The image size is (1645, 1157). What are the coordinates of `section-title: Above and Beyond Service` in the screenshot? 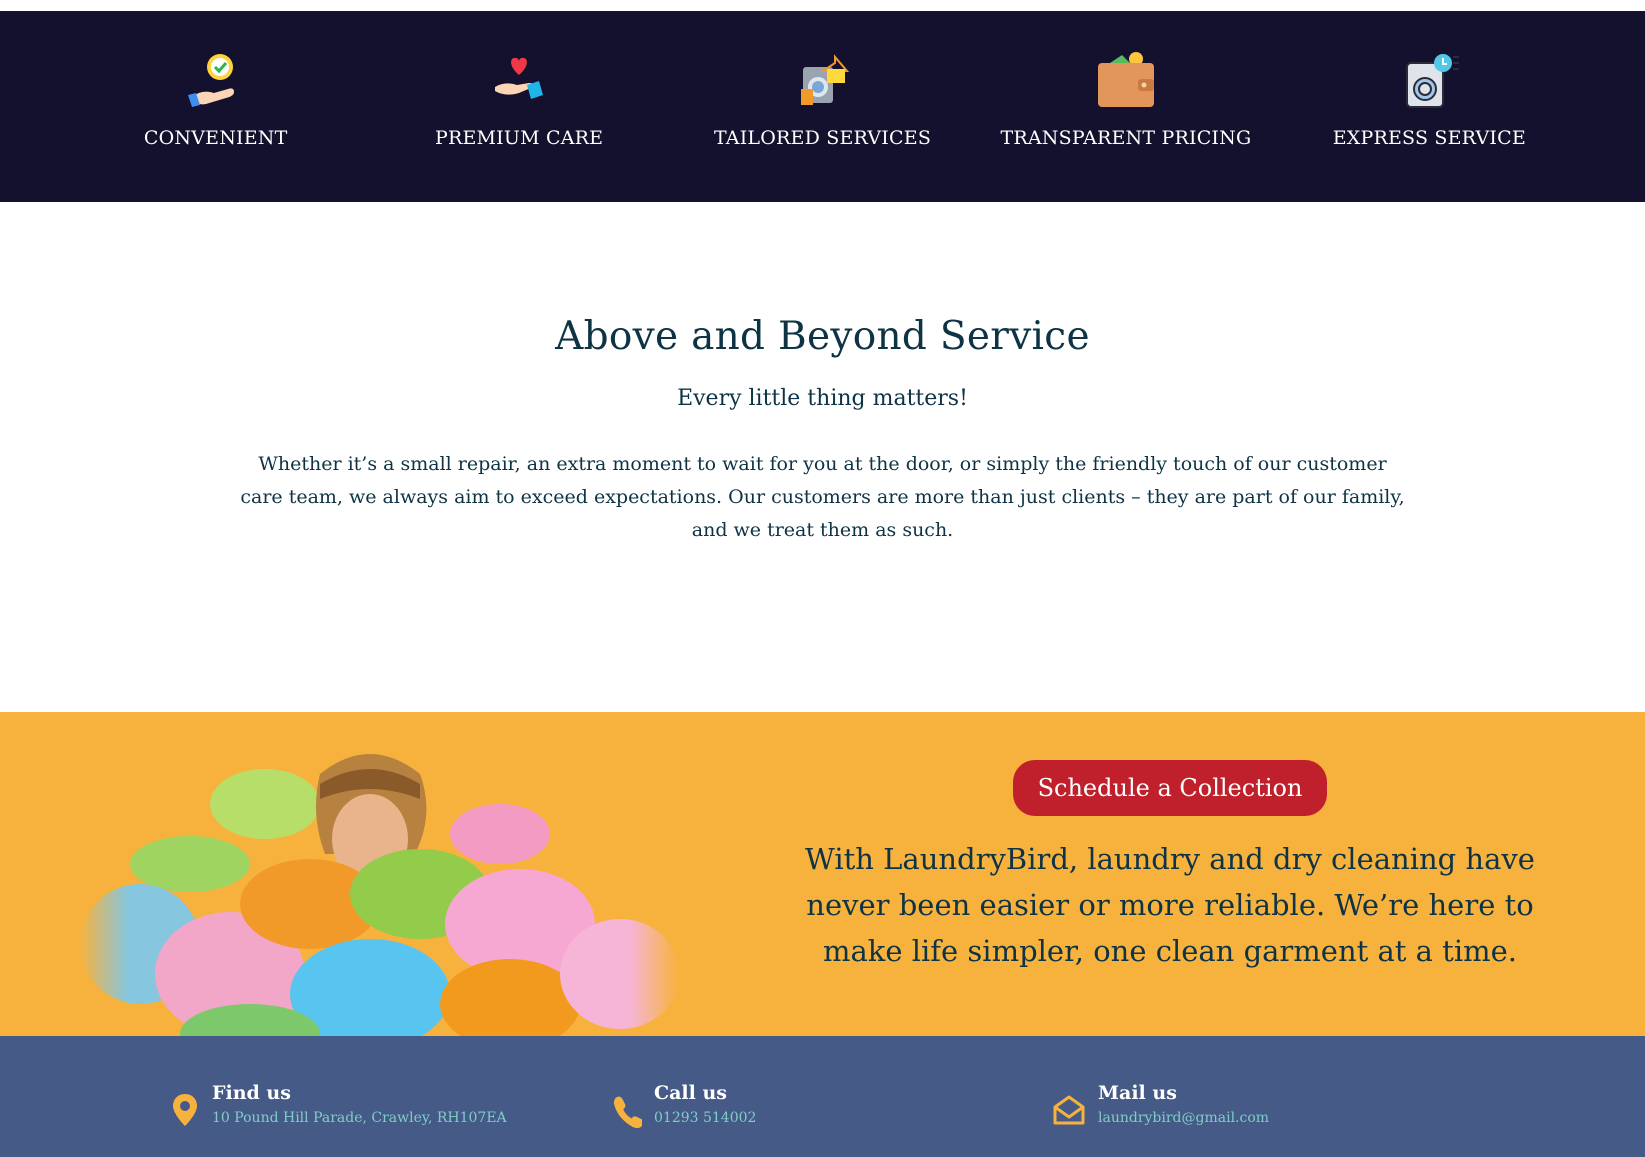 It's located at (822, 336).